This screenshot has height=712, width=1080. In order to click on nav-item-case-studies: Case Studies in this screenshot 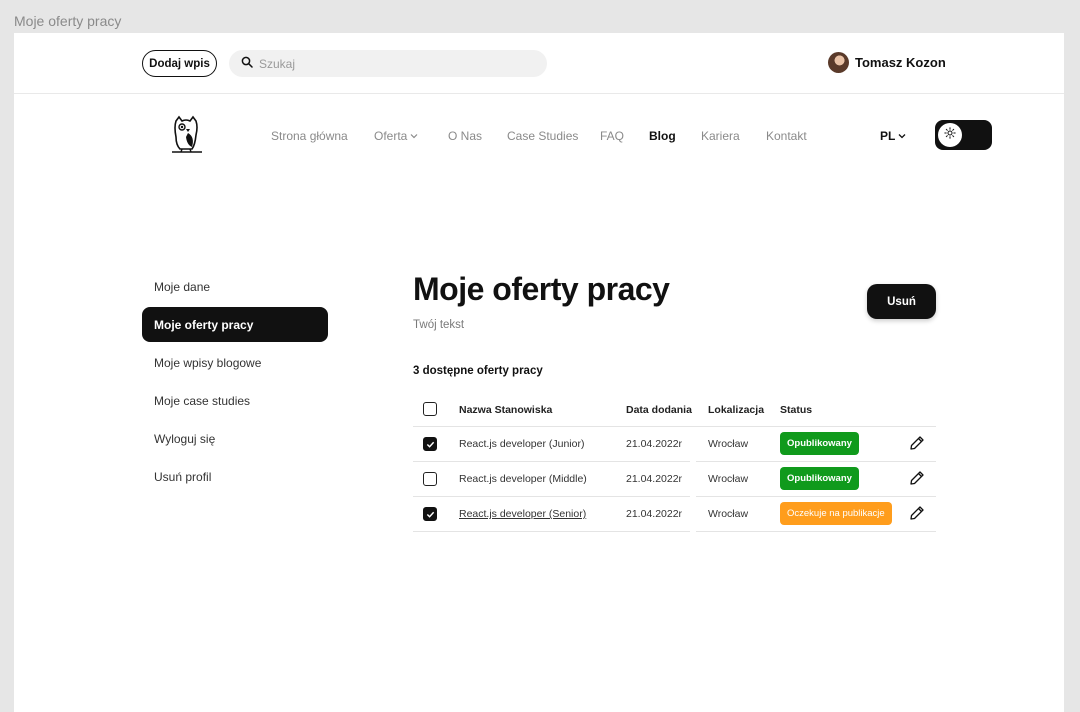, I will do `click(542, 136)`.